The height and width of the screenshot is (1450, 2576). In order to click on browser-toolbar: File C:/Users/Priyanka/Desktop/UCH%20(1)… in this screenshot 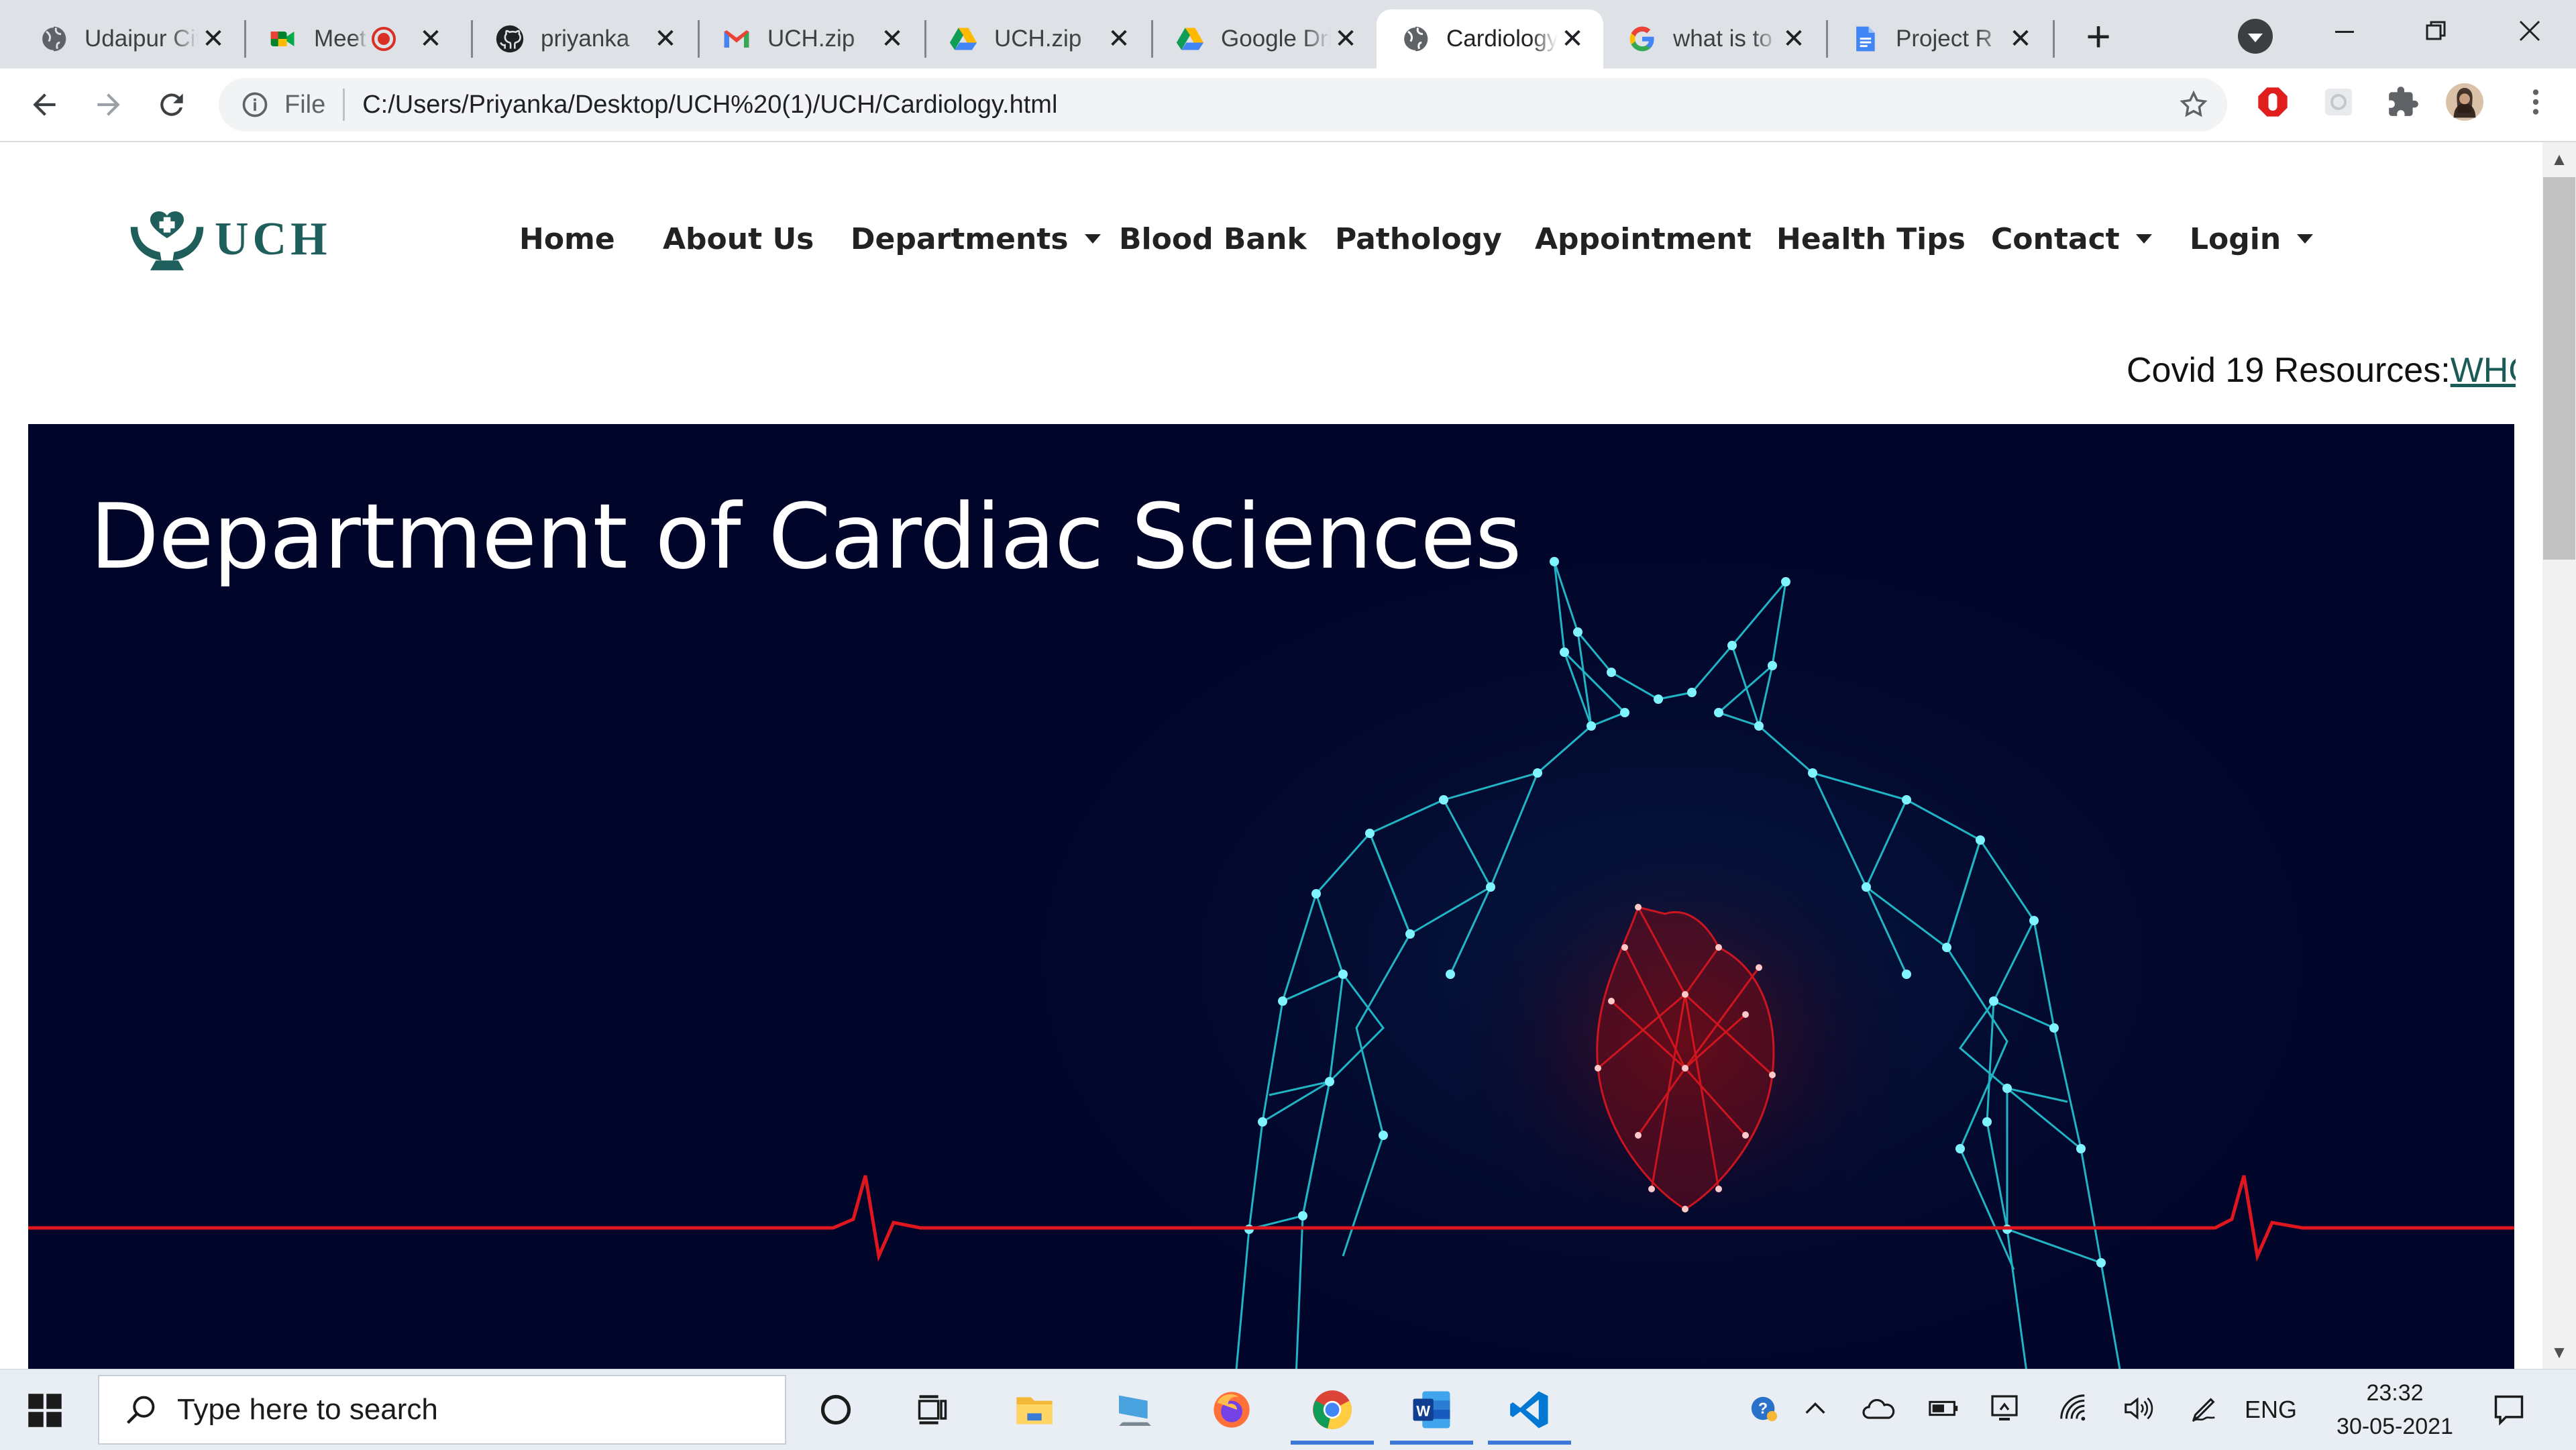, I will do `click(1288, 105)`.